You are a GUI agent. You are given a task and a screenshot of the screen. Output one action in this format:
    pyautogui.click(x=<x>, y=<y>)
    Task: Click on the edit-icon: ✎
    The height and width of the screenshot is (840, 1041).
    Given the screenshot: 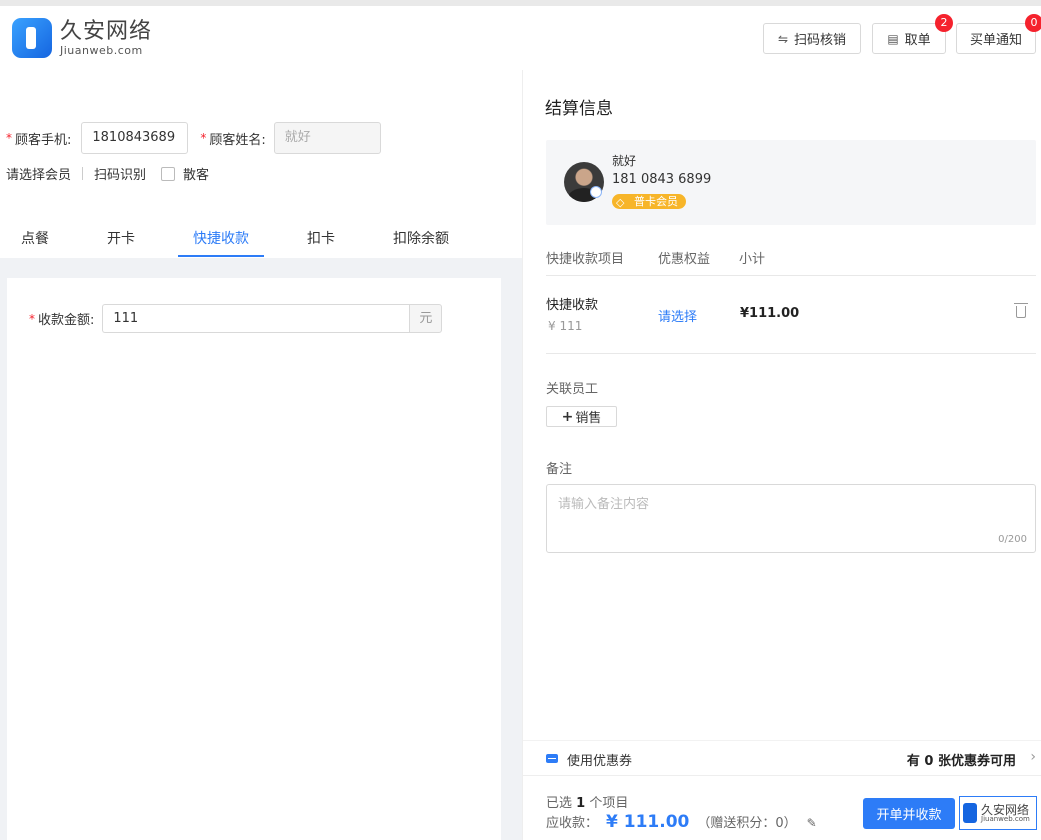 What is the action you would take?
    pyautogui.click(x=812, y=823)
    